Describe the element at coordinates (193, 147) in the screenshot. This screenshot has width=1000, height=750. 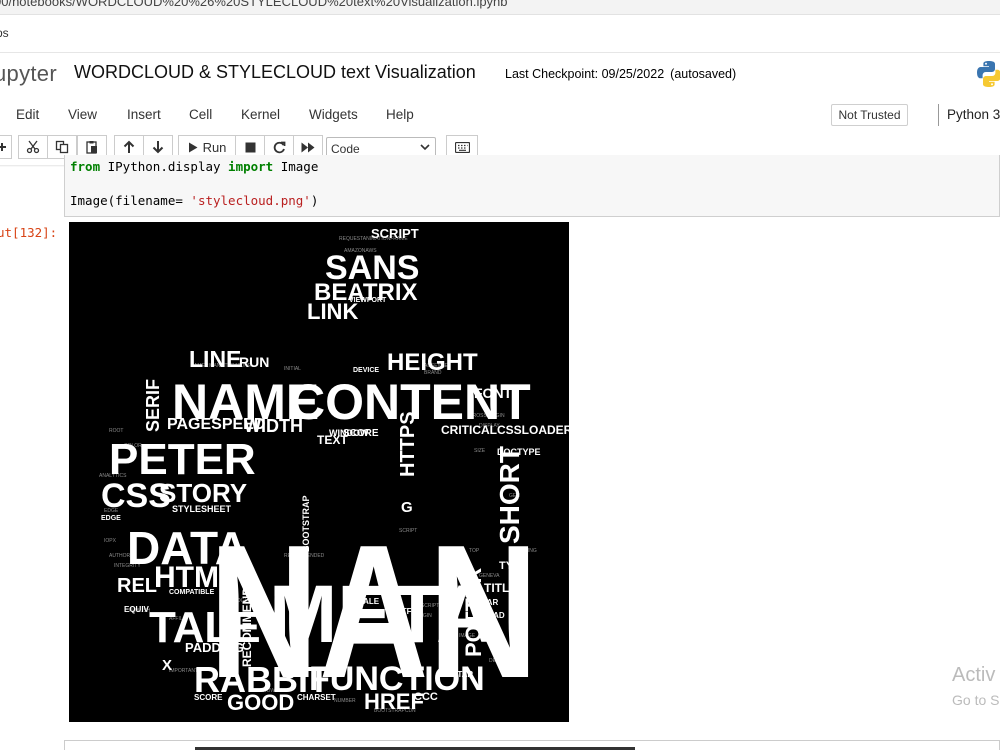
I see `play-icon` at that location.